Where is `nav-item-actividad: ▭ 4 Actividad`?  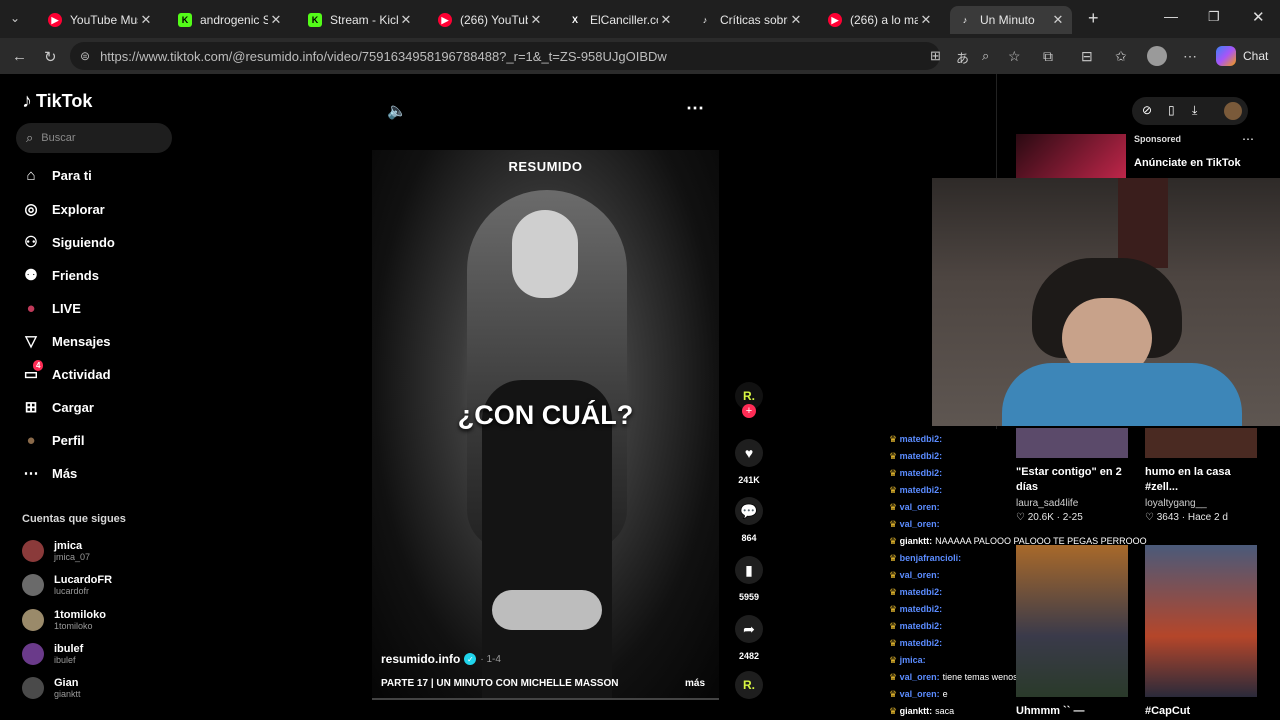
nav-item-actividad: ▭ 4 Actividad is located at coordinates (65, 373).